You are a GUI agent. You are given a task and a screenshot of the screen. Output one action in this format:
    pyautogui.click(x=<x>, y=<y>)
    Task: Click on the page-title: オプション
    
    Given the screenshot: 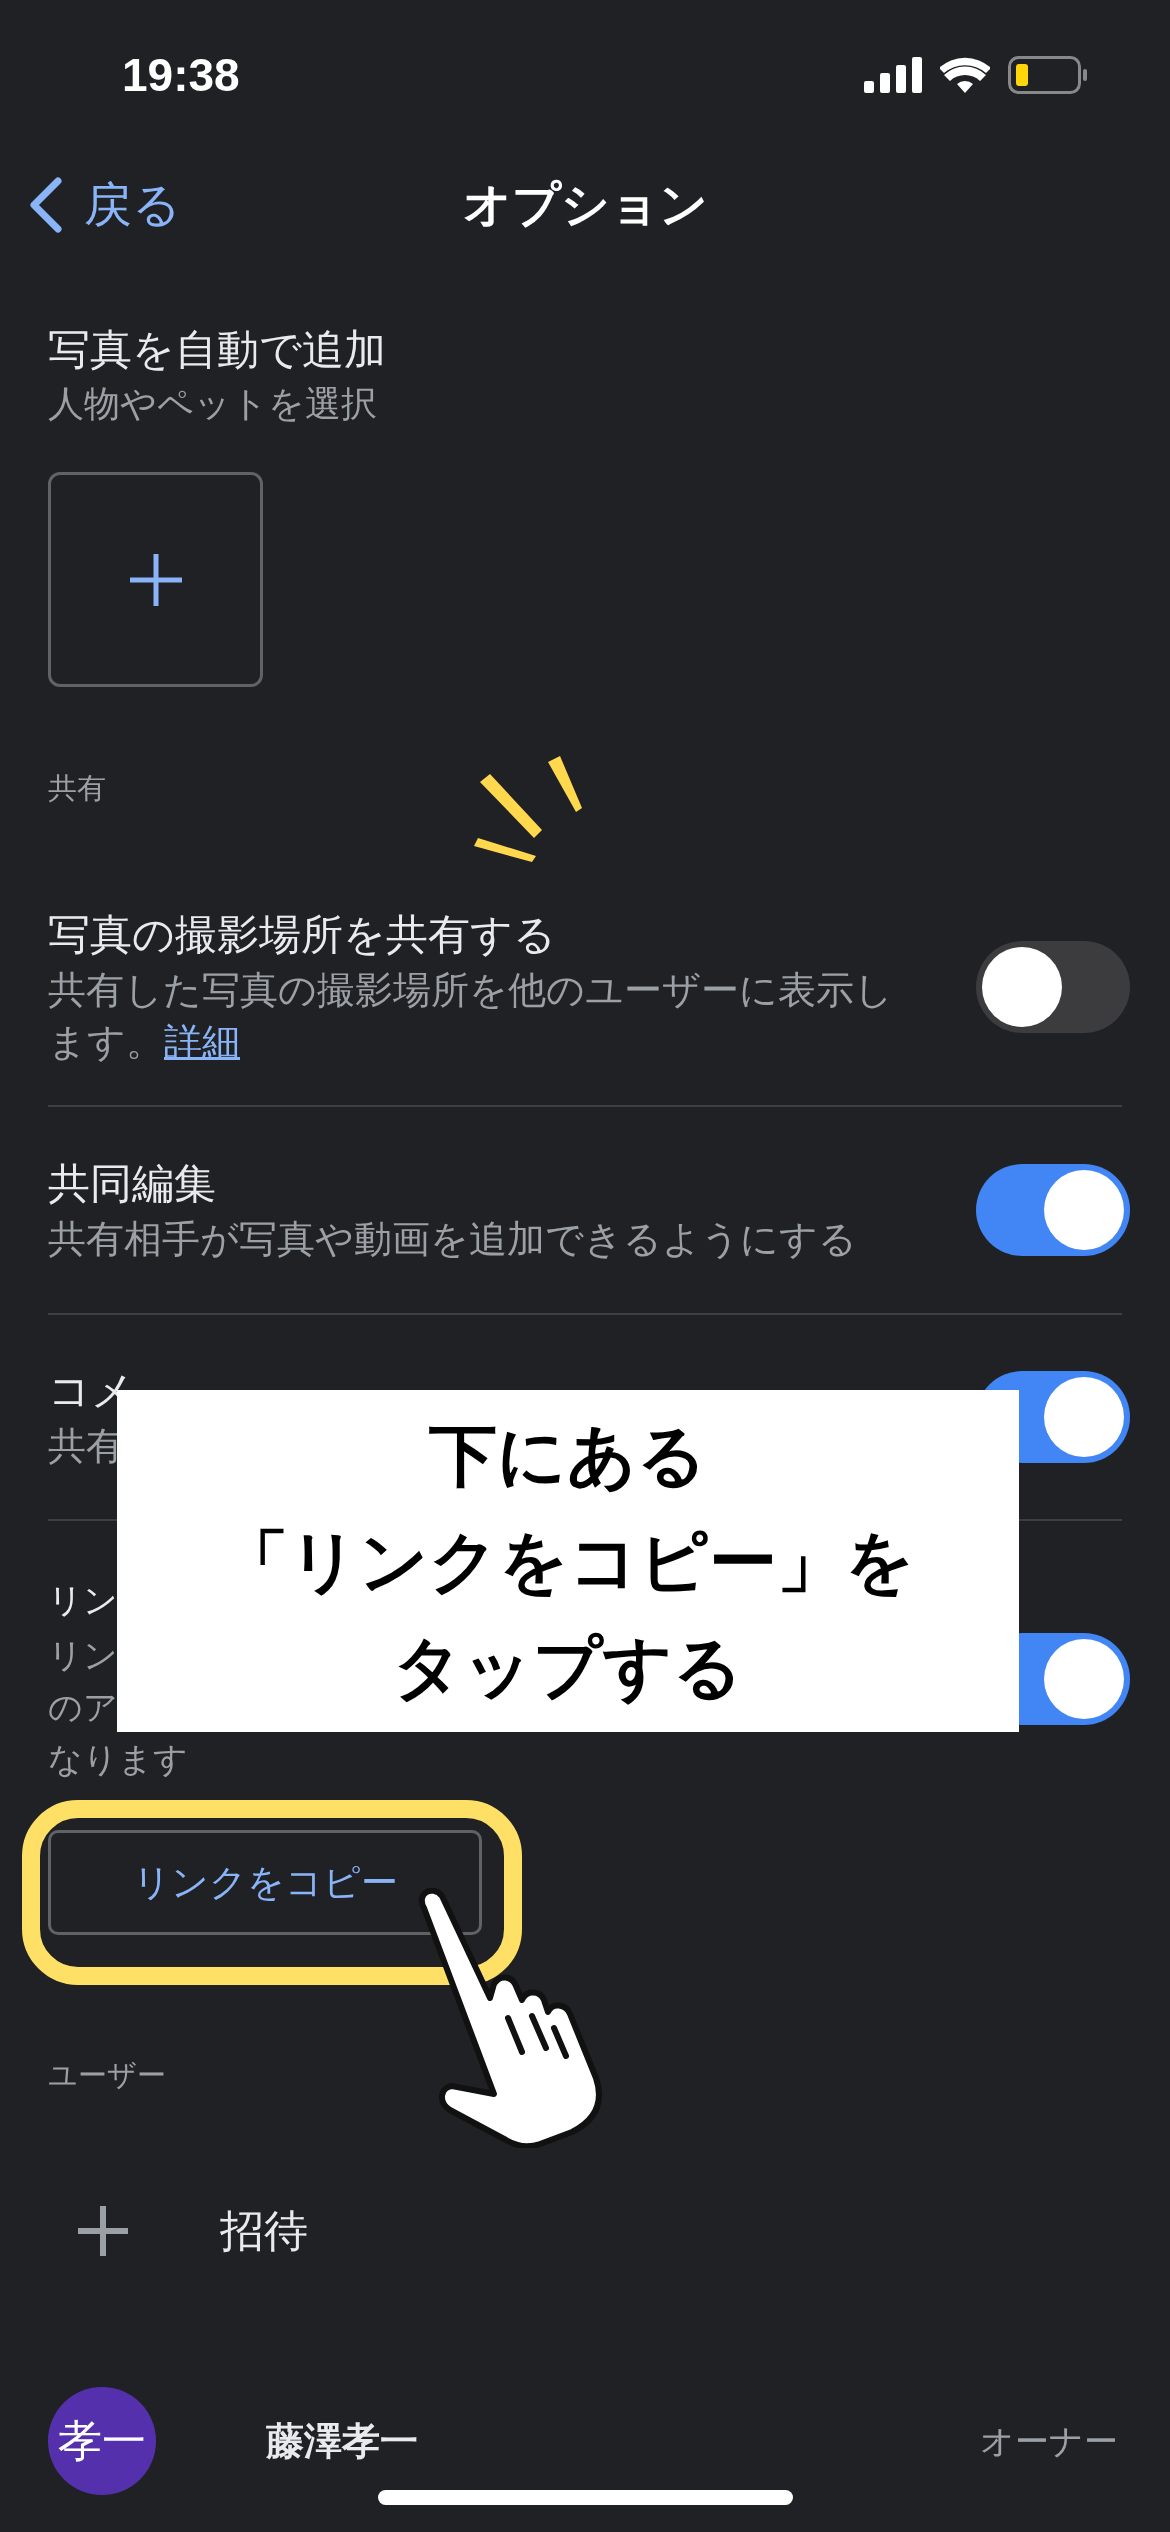 What is the action you would take?
    pyautogui.click(x=585, y=205)
    